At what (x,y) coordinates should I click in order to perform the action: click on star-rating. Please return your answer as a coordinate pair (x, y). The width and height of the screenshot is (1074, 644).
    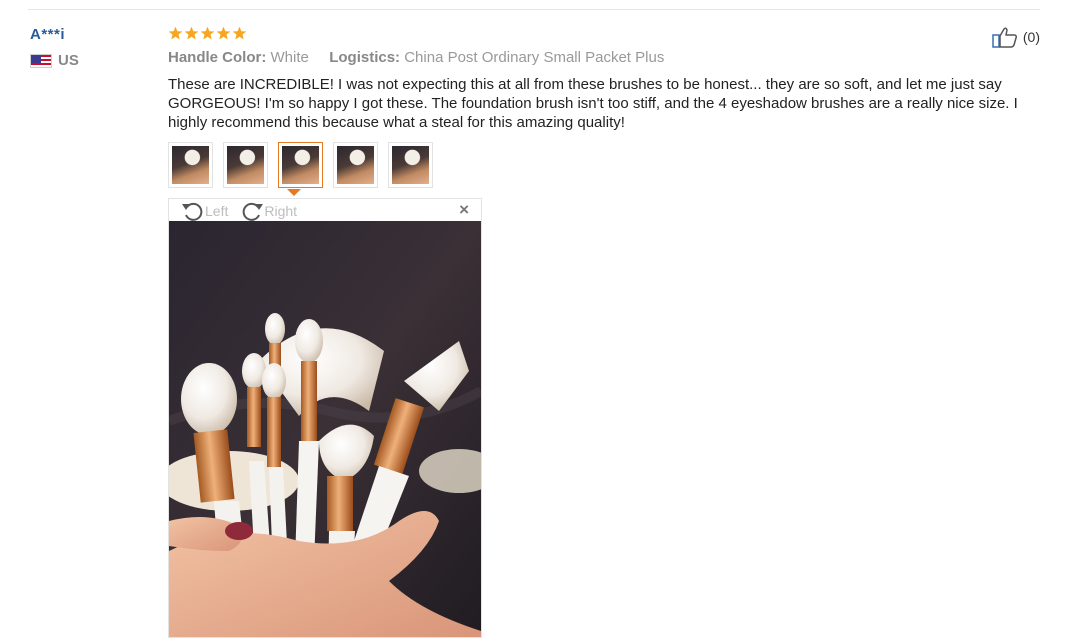
    Looking at the image, I should click on (604, 34).